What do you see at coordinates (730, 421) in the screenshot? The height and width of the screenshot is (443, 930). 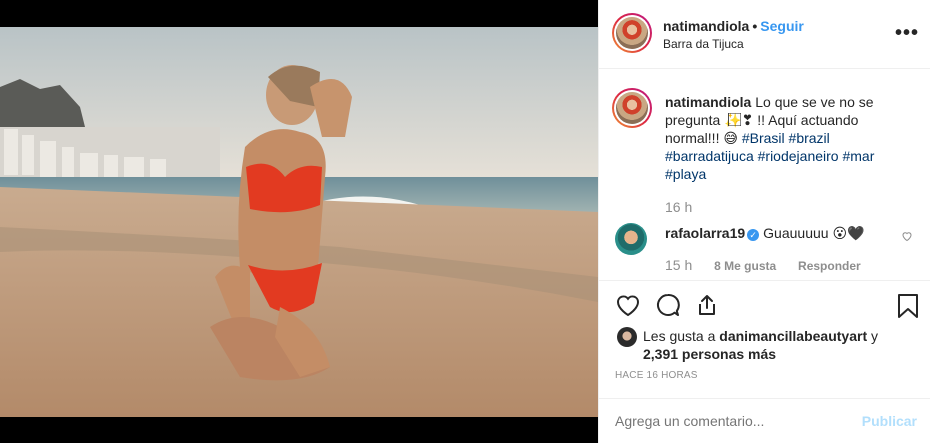 I see `comment-input` at bounding box center [730, 421].